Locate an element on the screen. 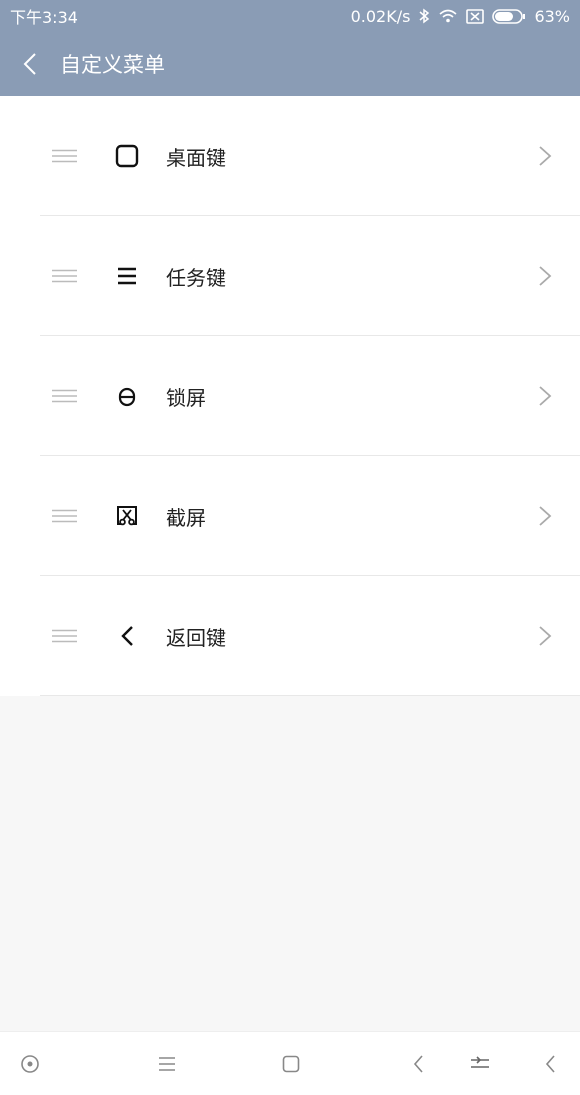  page-title: 自定义菜单 is located at coordinates (112, 65).